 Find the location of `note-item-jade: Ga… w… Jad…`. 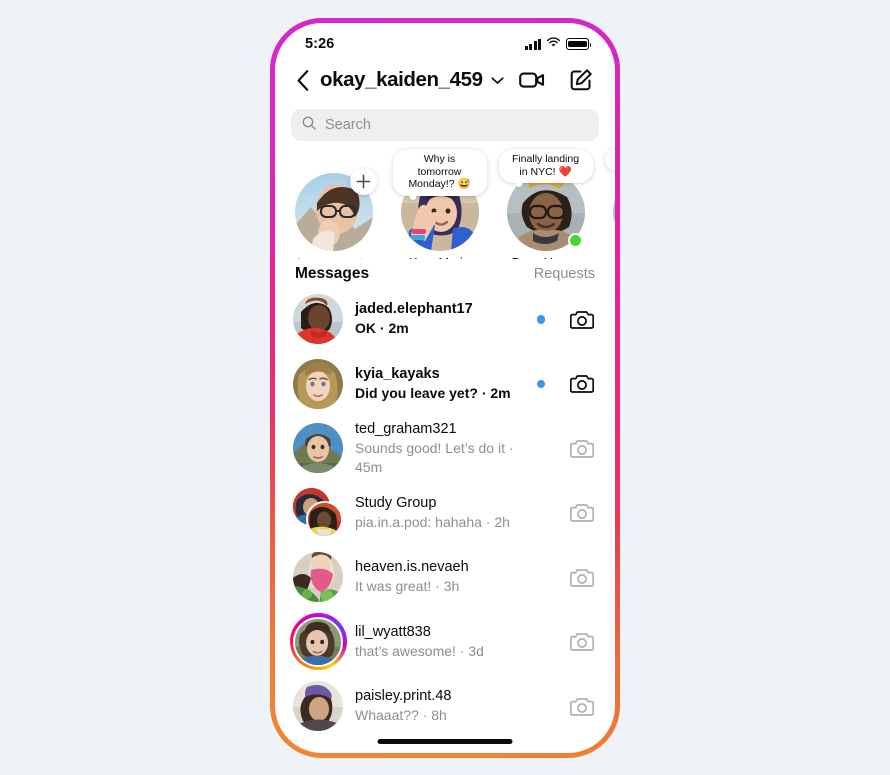

note-item-jade: Ga… w… Jad… is located at coordinates (609, 202).